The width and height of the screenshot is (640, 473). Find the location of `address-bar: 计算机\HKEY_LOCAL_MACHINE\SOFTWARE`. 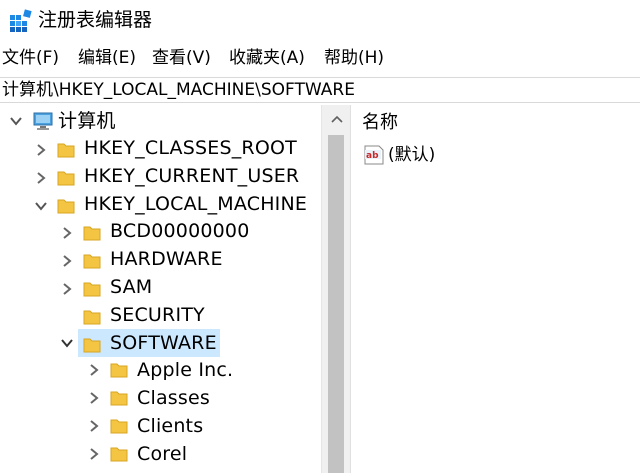

address-bar: 计算机\HKEY_LOCAL_MACHINE\SOFTWARE is located at coordinates (320, 90).